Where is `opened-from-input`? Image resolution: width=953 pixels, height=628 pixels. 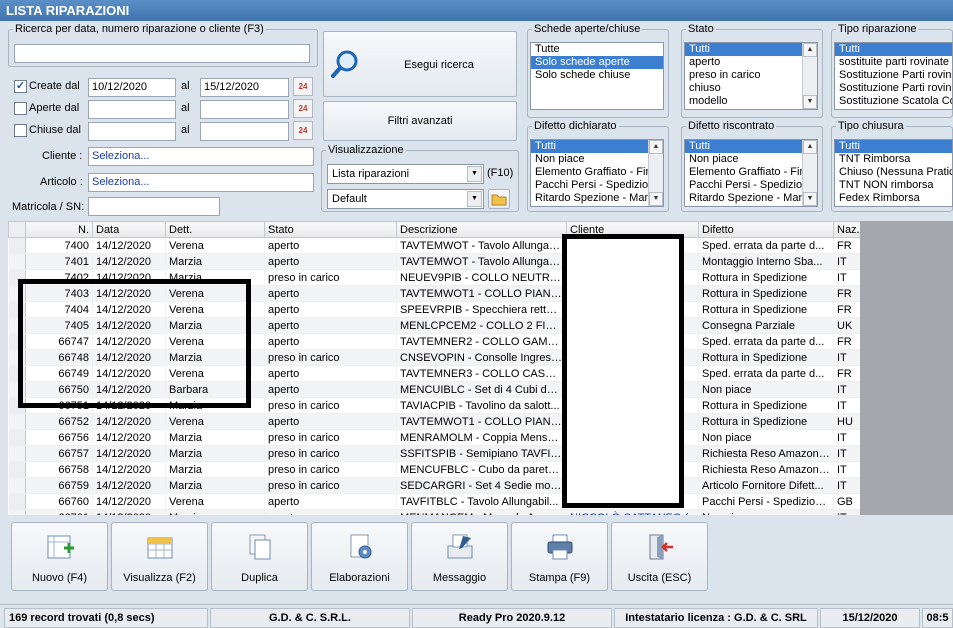
opened-from-input is located at coordinates (132, 109).